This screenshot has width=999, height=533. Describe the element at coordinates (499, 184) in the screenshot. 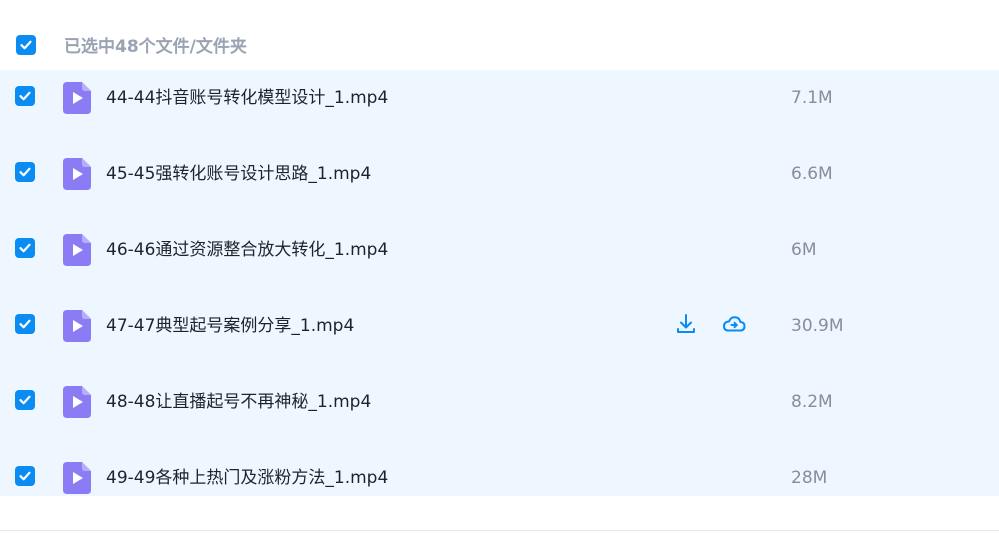

I see `file-row: 45-45强转化账号设计思路_1.mp4 6.6M` at that location.